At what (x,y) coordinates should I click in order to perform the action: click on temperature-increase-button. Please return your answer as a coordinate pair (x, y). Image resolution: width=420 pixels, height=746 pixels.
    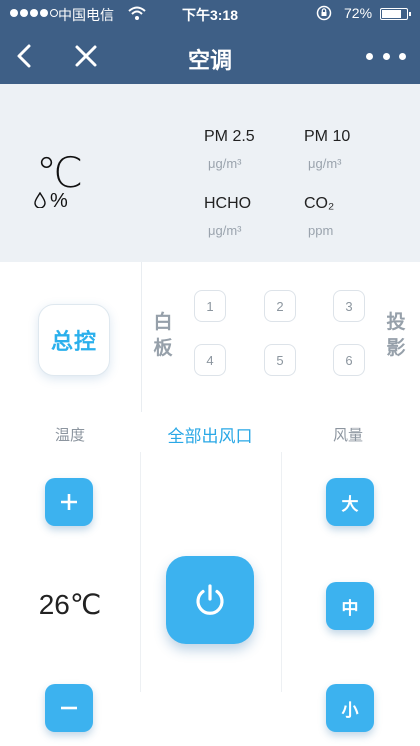
    Looking at the image, I should click on (69, 502).